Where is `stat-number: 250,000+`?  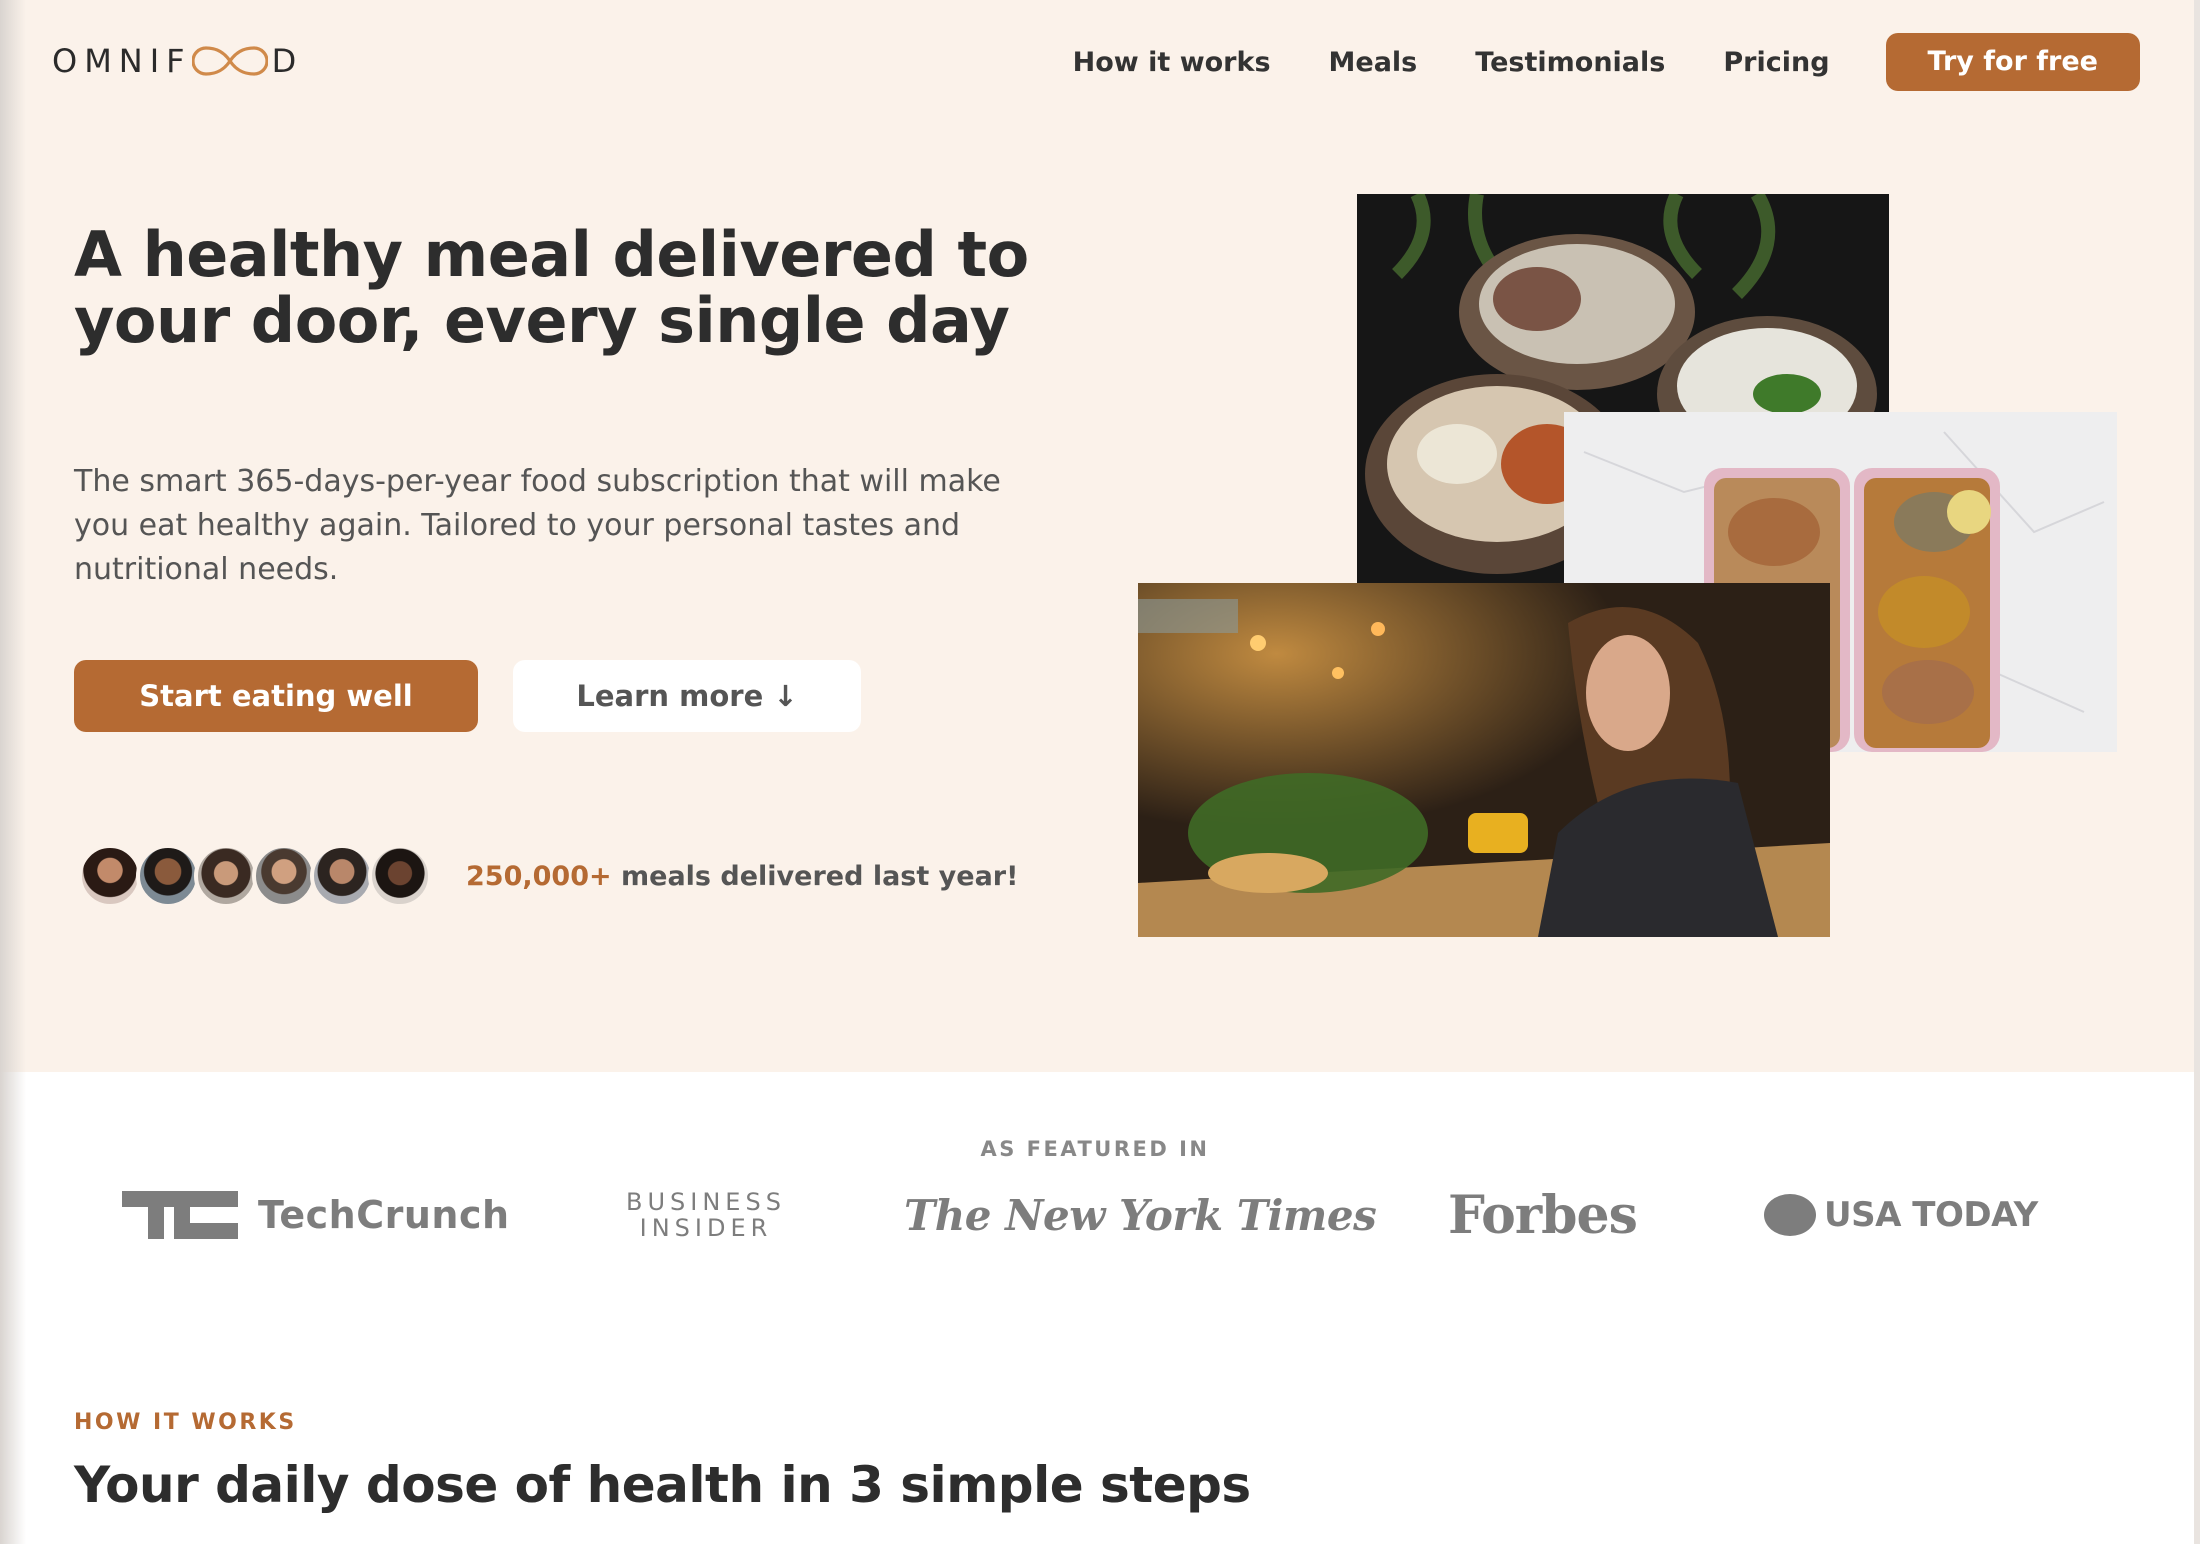 stat-number: 250,000+ is located at coordinates (539, 876).